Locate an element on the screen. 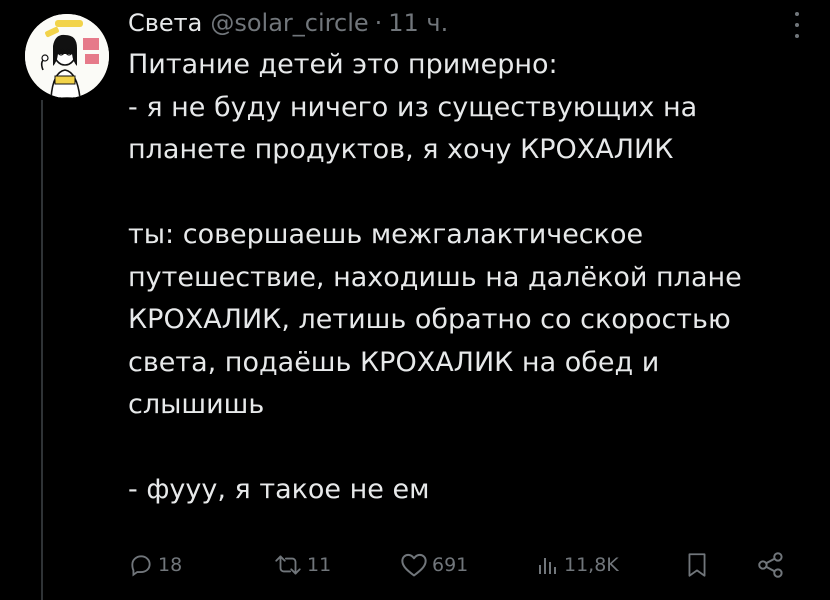 This screenshot has width=830, height=600. thread-line is located at coordinates (42, 350).